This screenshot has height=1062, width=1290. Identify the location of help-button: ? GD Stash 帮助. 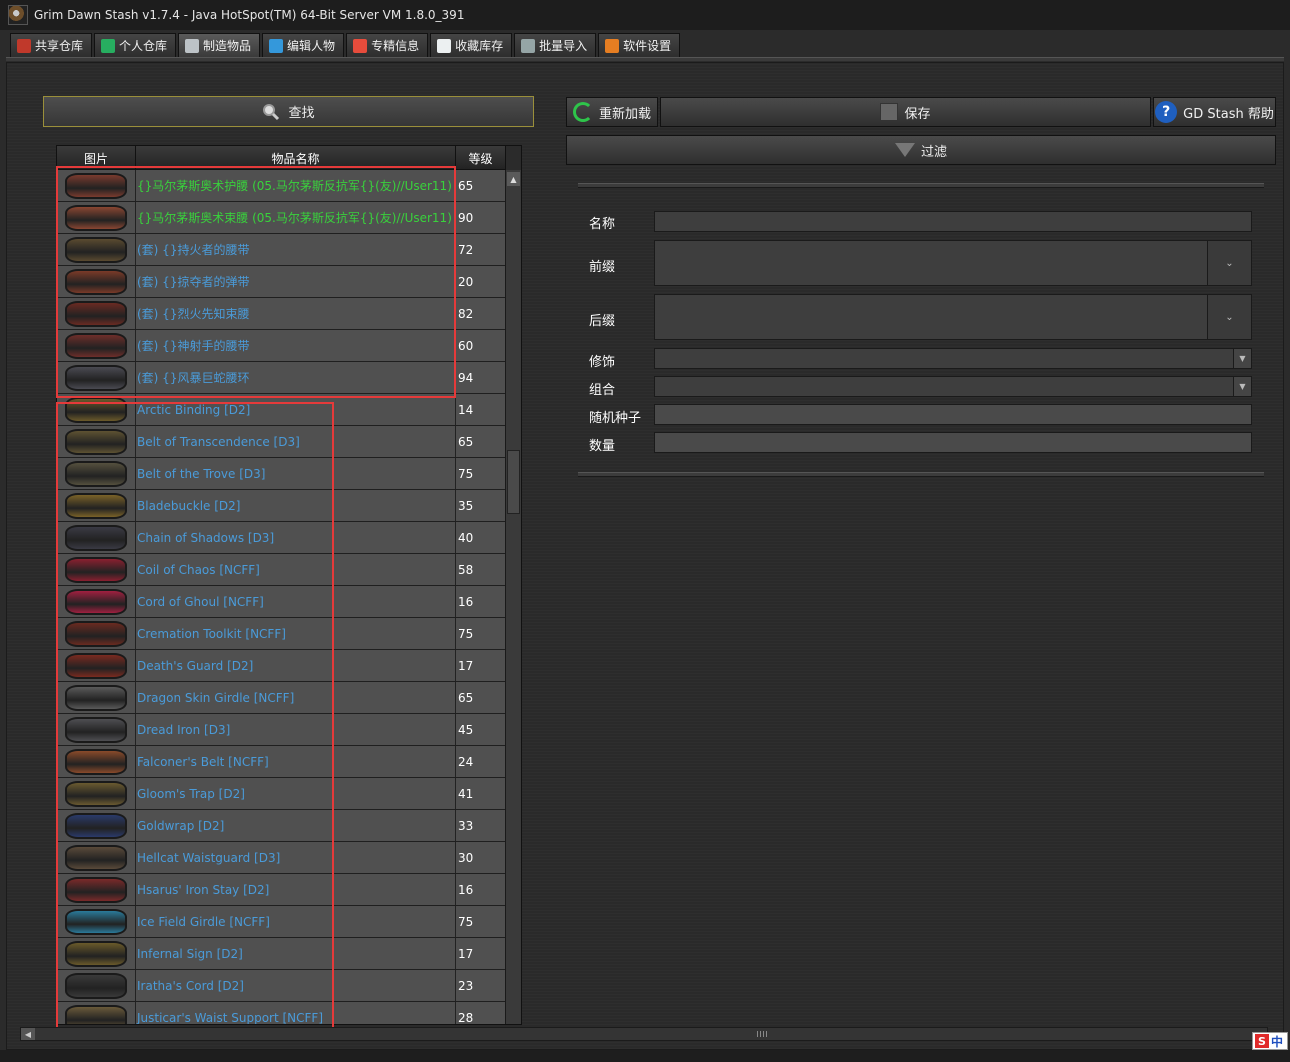
(1214, 112).